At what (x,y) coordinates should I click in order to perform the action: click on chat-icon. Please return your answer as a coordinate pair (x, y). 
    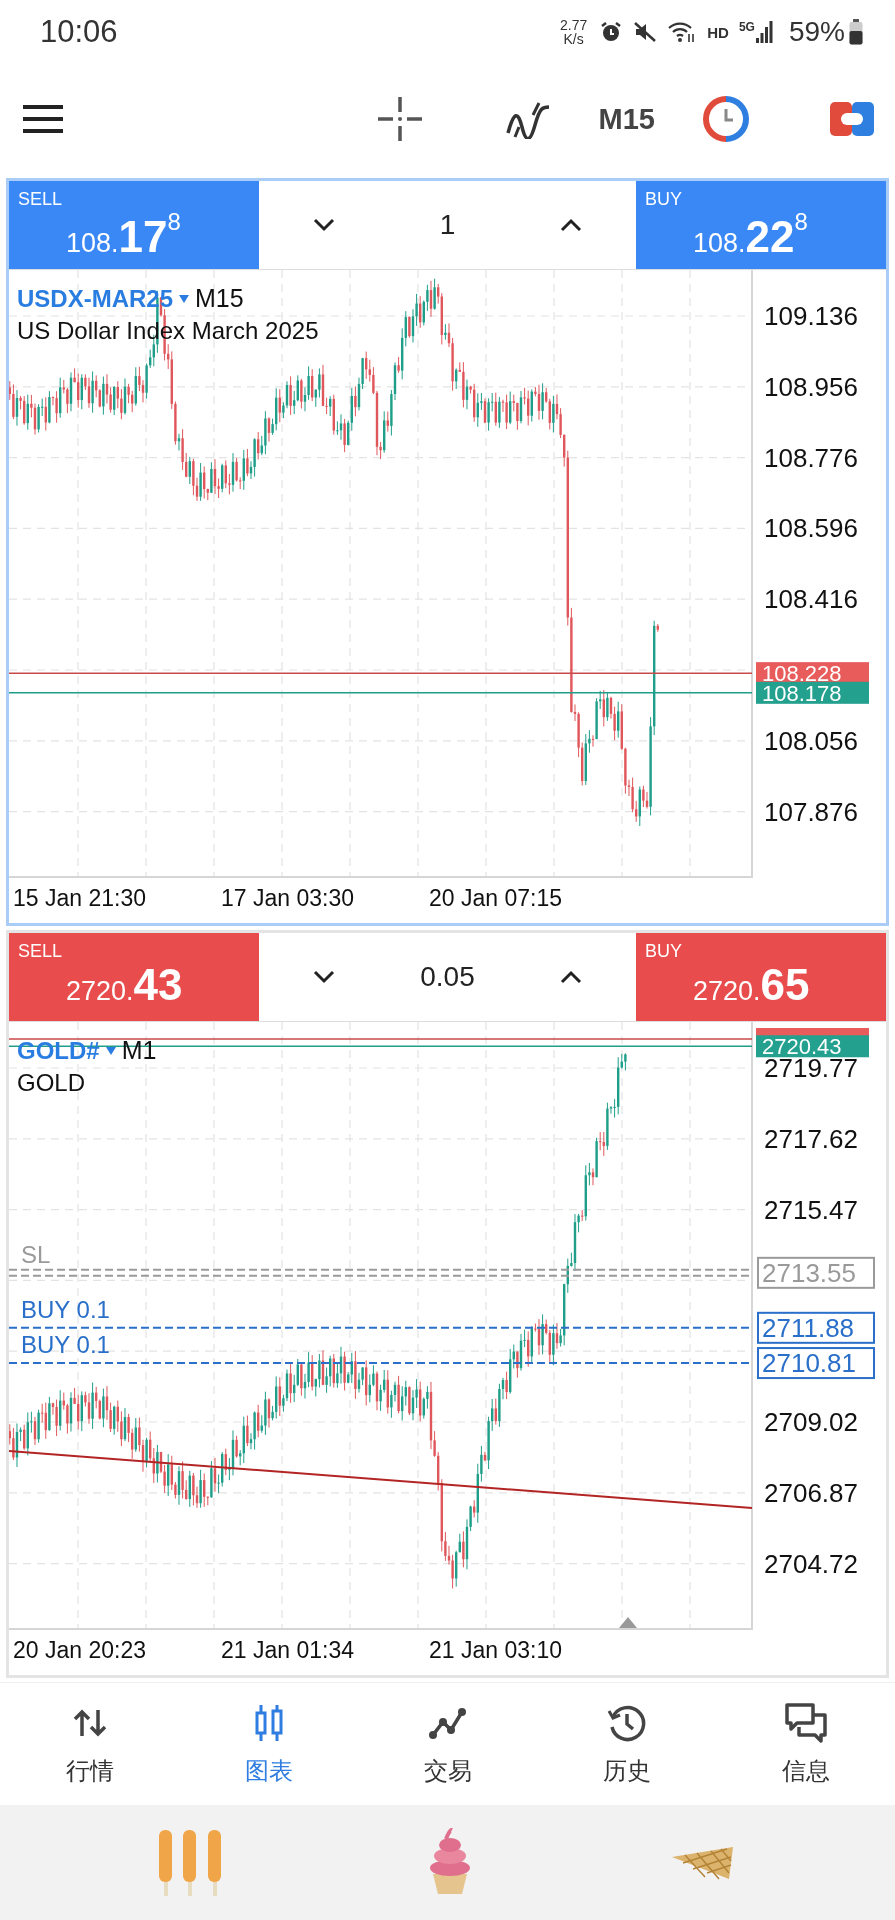
    Looking at the image, I should click on (805, 1723).